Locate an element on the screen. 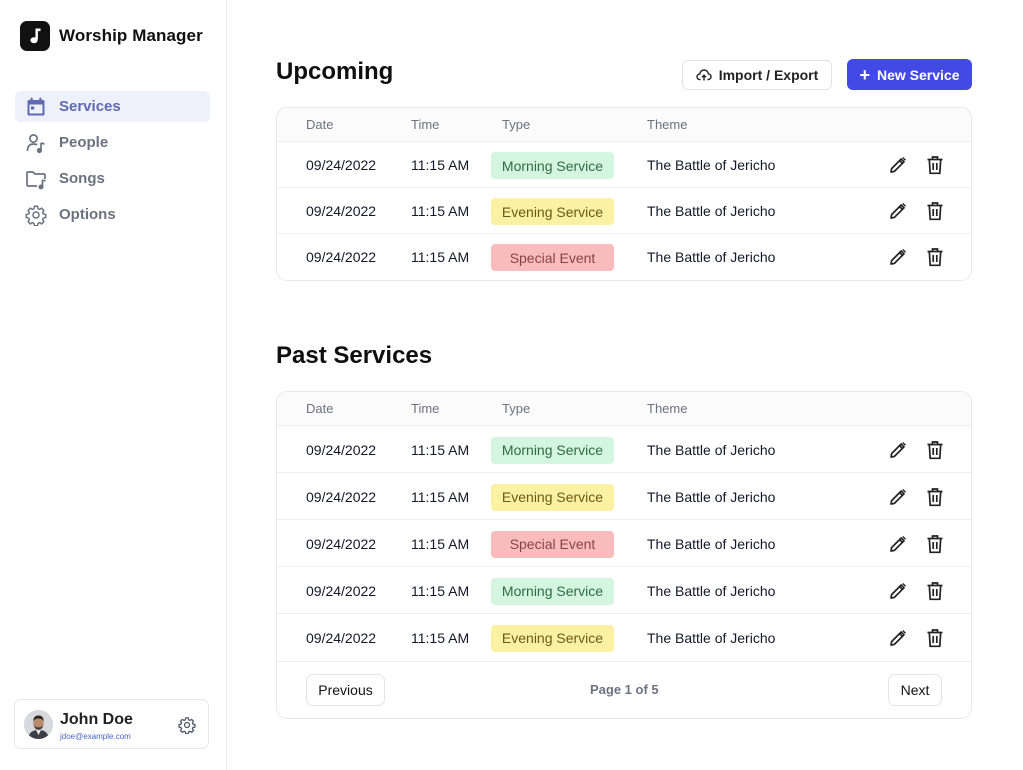 The height and width of the screenshot is (770, 1023). sidebar-item-label: People is located at coordinates (84, 142).